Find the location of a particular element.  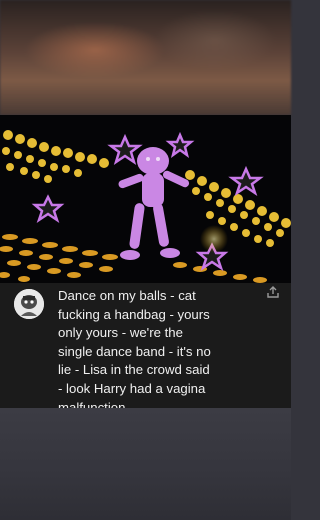

avatar-icon is located at coordinates (29, 304).